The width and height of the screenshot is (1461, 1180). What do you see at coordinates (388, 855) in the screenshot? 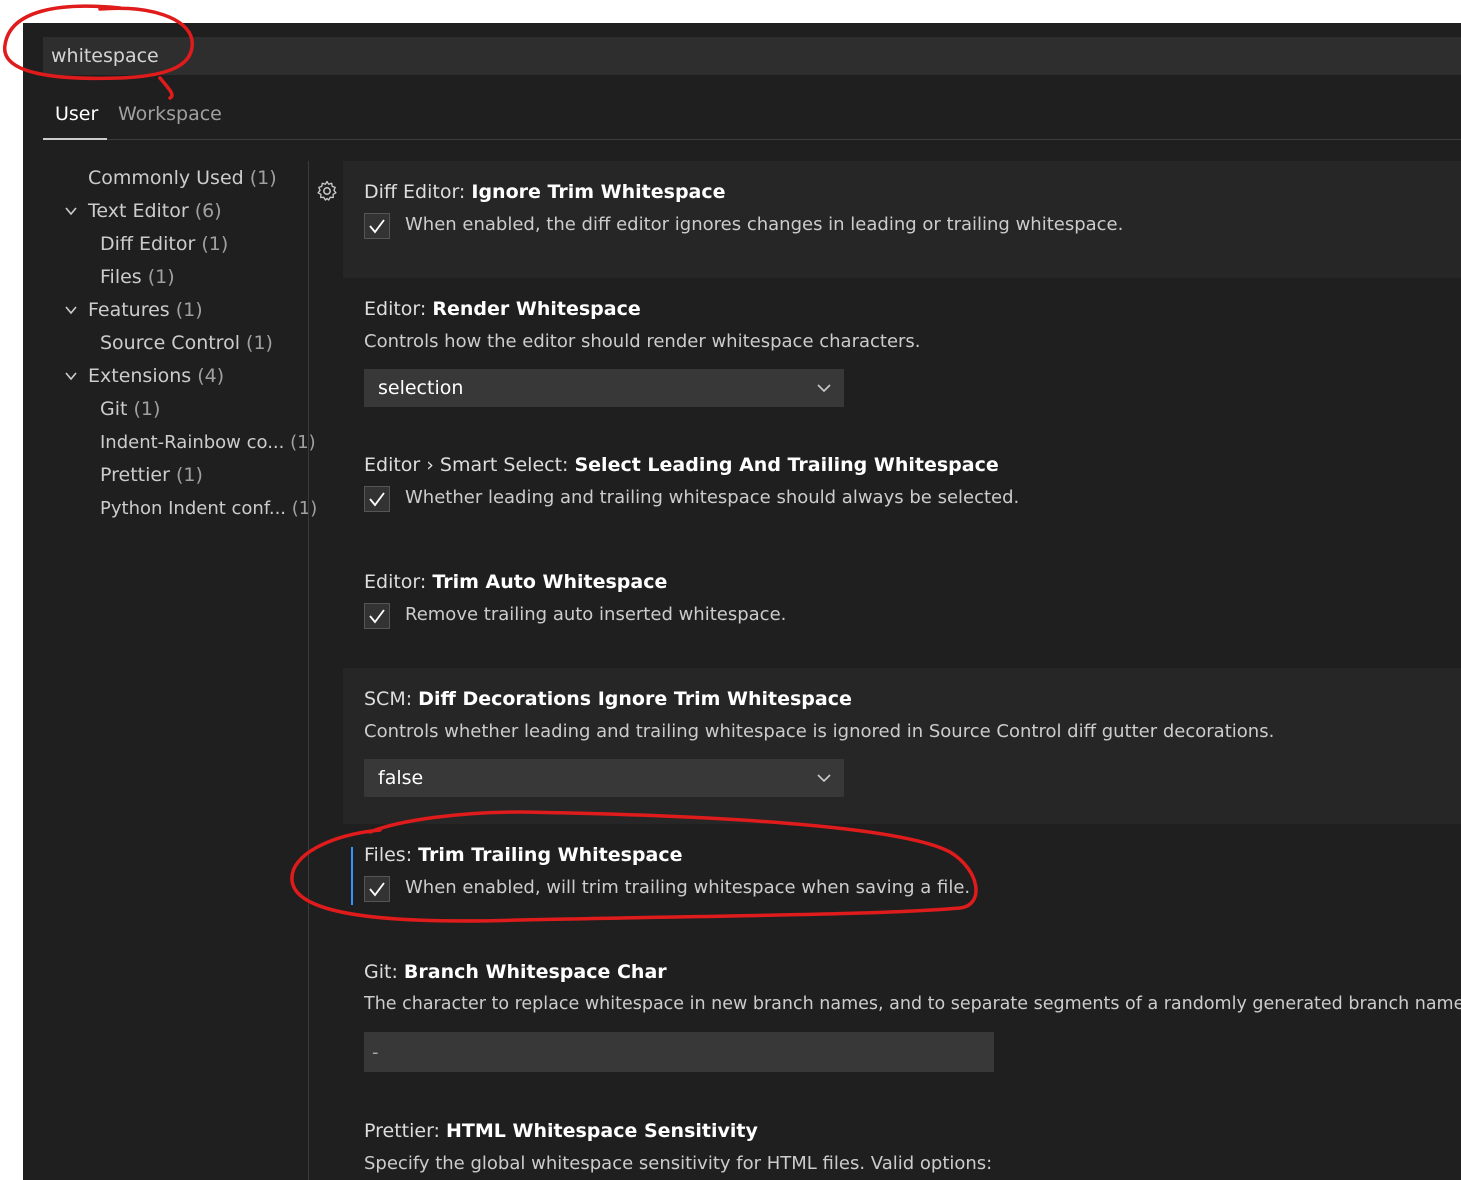
I see `setting-category: Files:` at bounding box center [388, 855].